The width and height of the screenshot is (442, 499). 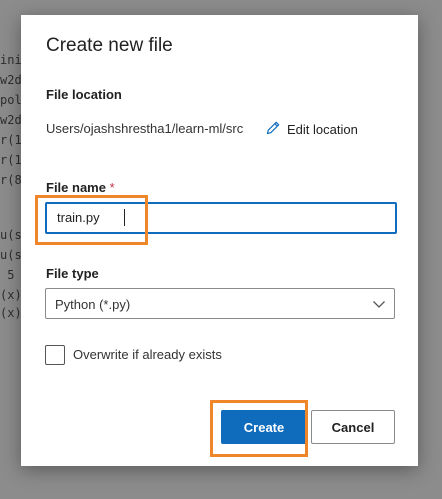 What do you see at coordinates (147, 354) in the screenshot?
I see `overwrite-label: Overwrite if already exists` at bounding box center [147, 354].